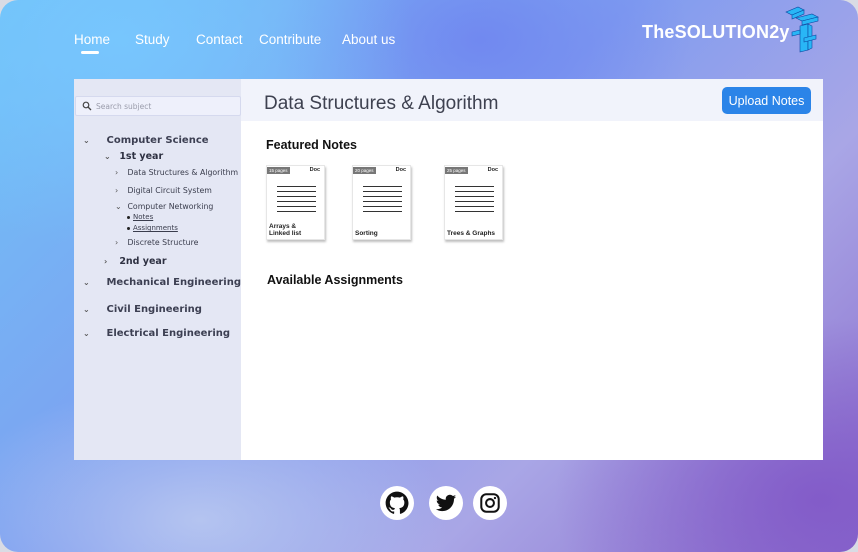 This screenshot has height=552, width=858. What do you see at coordinates (92, 43) in the screenshot?
I see `nav-home: Home` at bounding box center [92, 43].